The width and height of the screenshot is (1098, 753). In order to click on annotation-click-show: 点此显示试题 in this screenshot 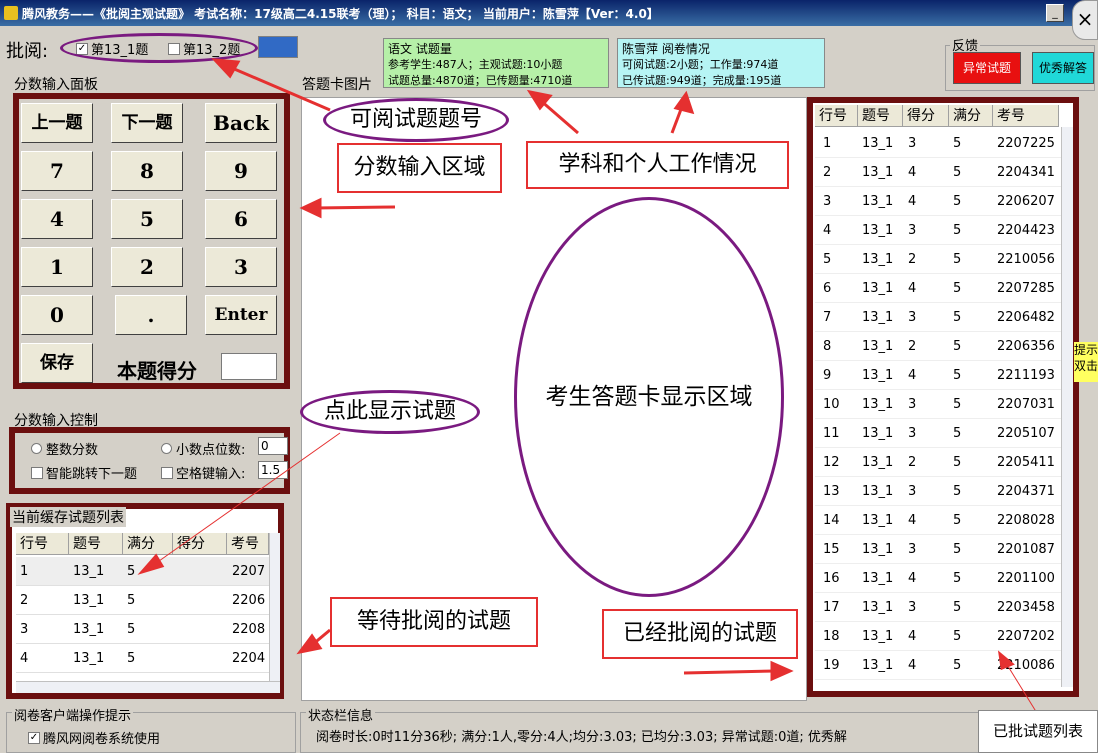, I will do `click(390, 412)`.